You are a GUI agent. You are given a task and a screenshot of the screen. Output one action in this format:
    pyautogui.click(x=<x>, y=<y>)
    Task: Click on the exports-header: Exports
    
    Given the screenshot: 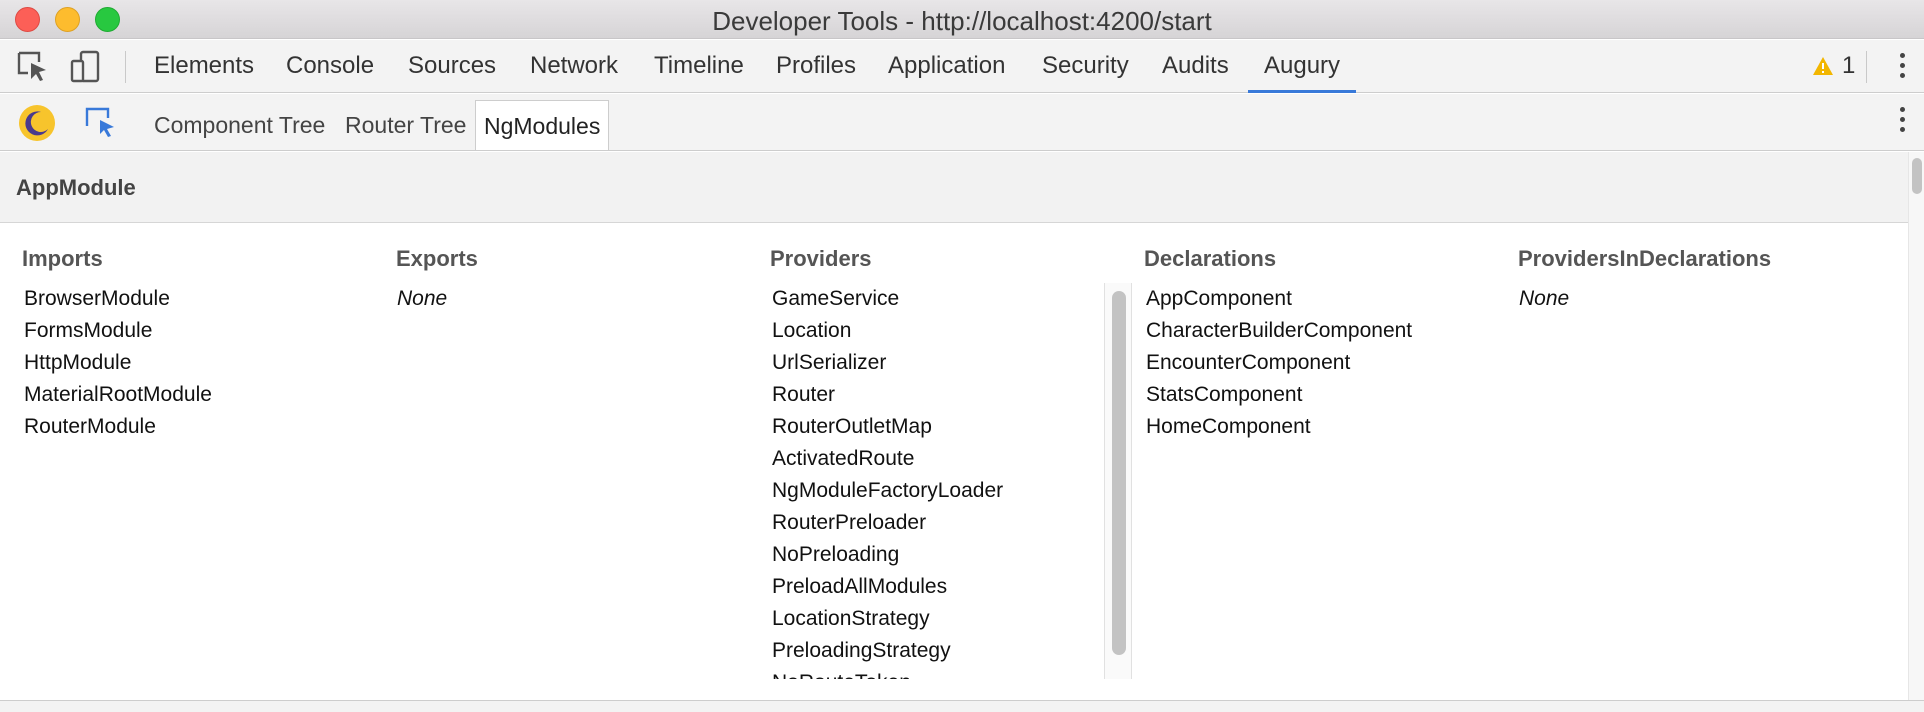 What is the action you would take?
    pyautogui.click(x=437, y=258)
    